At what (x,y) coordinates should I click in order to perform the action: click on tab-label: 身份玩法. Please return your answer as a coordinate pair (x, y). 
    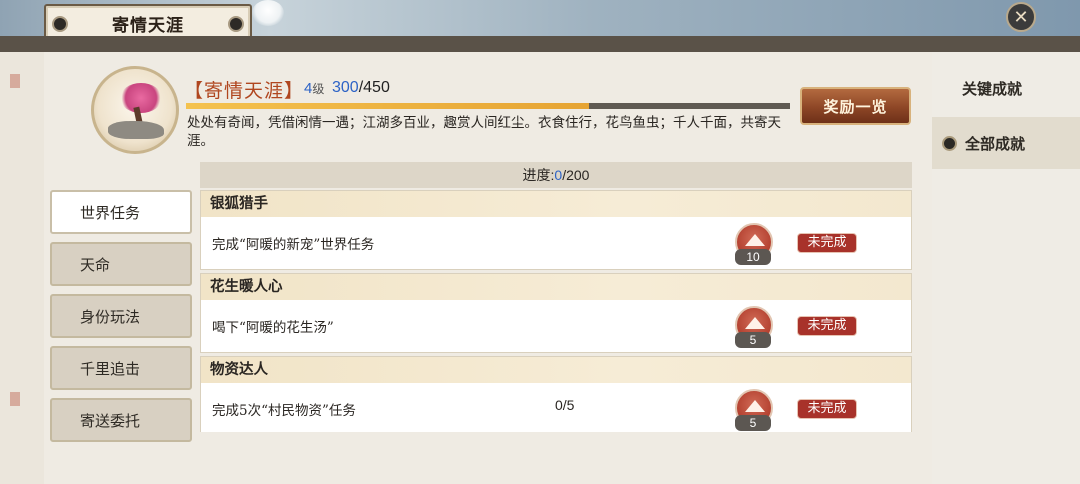
    Looking at the image, I should click on (110, 316).